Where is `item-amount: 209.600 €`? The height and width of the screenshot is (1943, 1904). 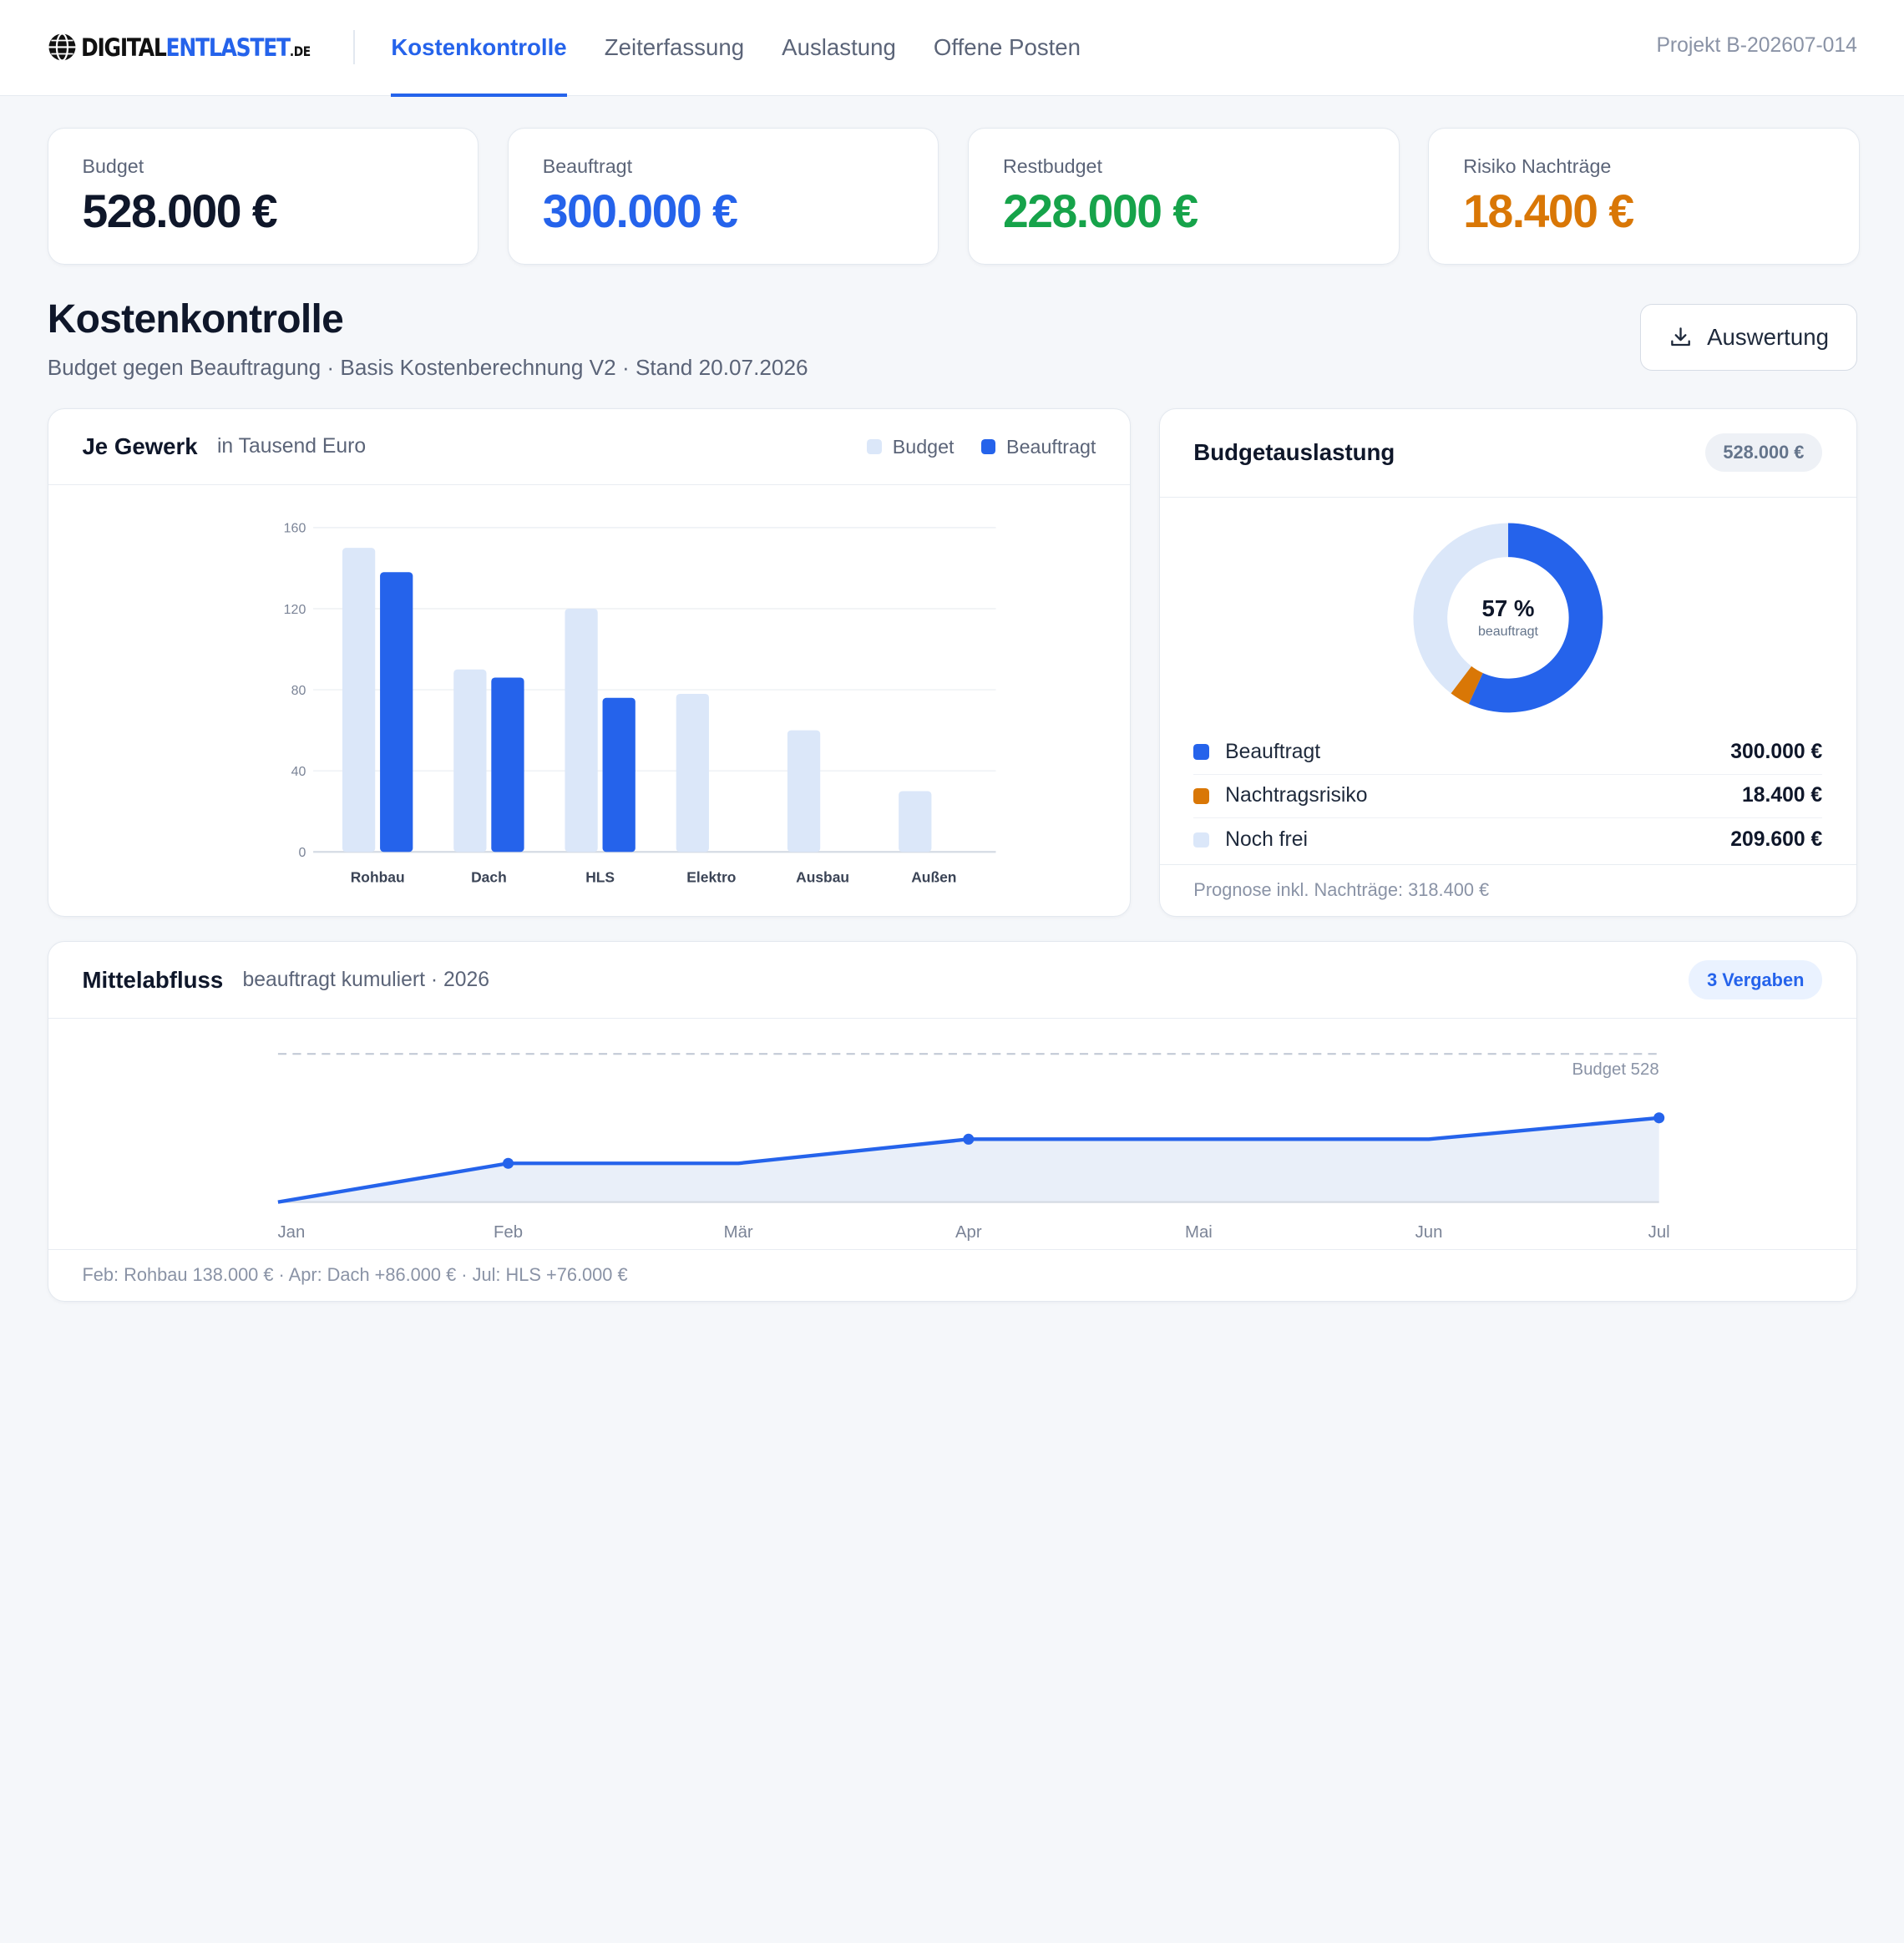
item-amount: 209.600 € is located at coordinates (1776, 840).